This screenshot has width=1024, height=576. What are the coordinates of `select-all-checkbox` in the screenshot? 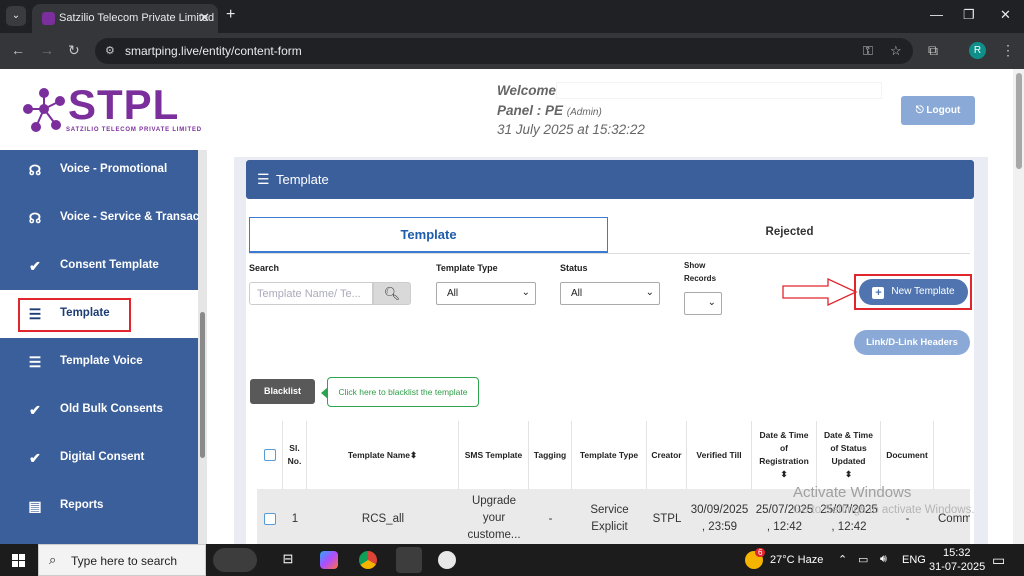 It's located at (269, 455).